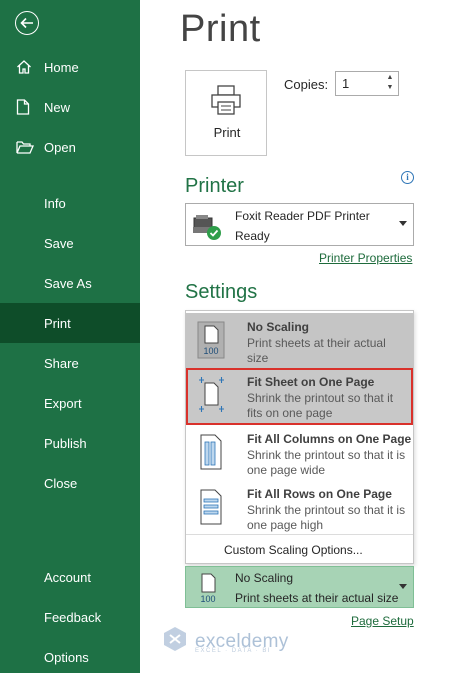  I want to click on sidebar-item-label: Close, so click(61, 483).